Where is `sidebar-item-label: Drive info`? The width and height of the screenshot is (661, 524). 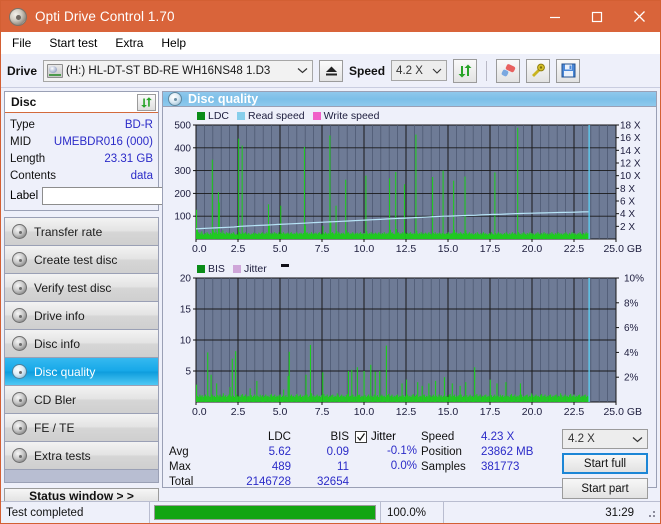 sidebar-item-label: Drive info is located at coordinates (59, 315).